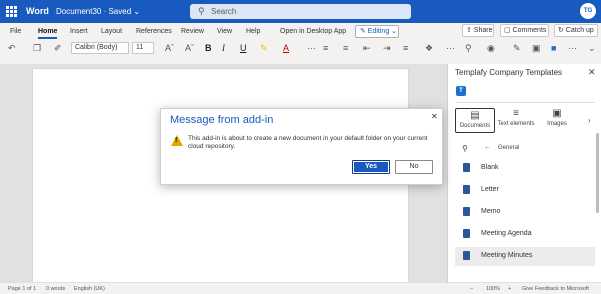 This screenshot has width=601, height=294. Describe the element at coordinates (48, 33) in the screenshot. I see `tab-home: Home` at that location.